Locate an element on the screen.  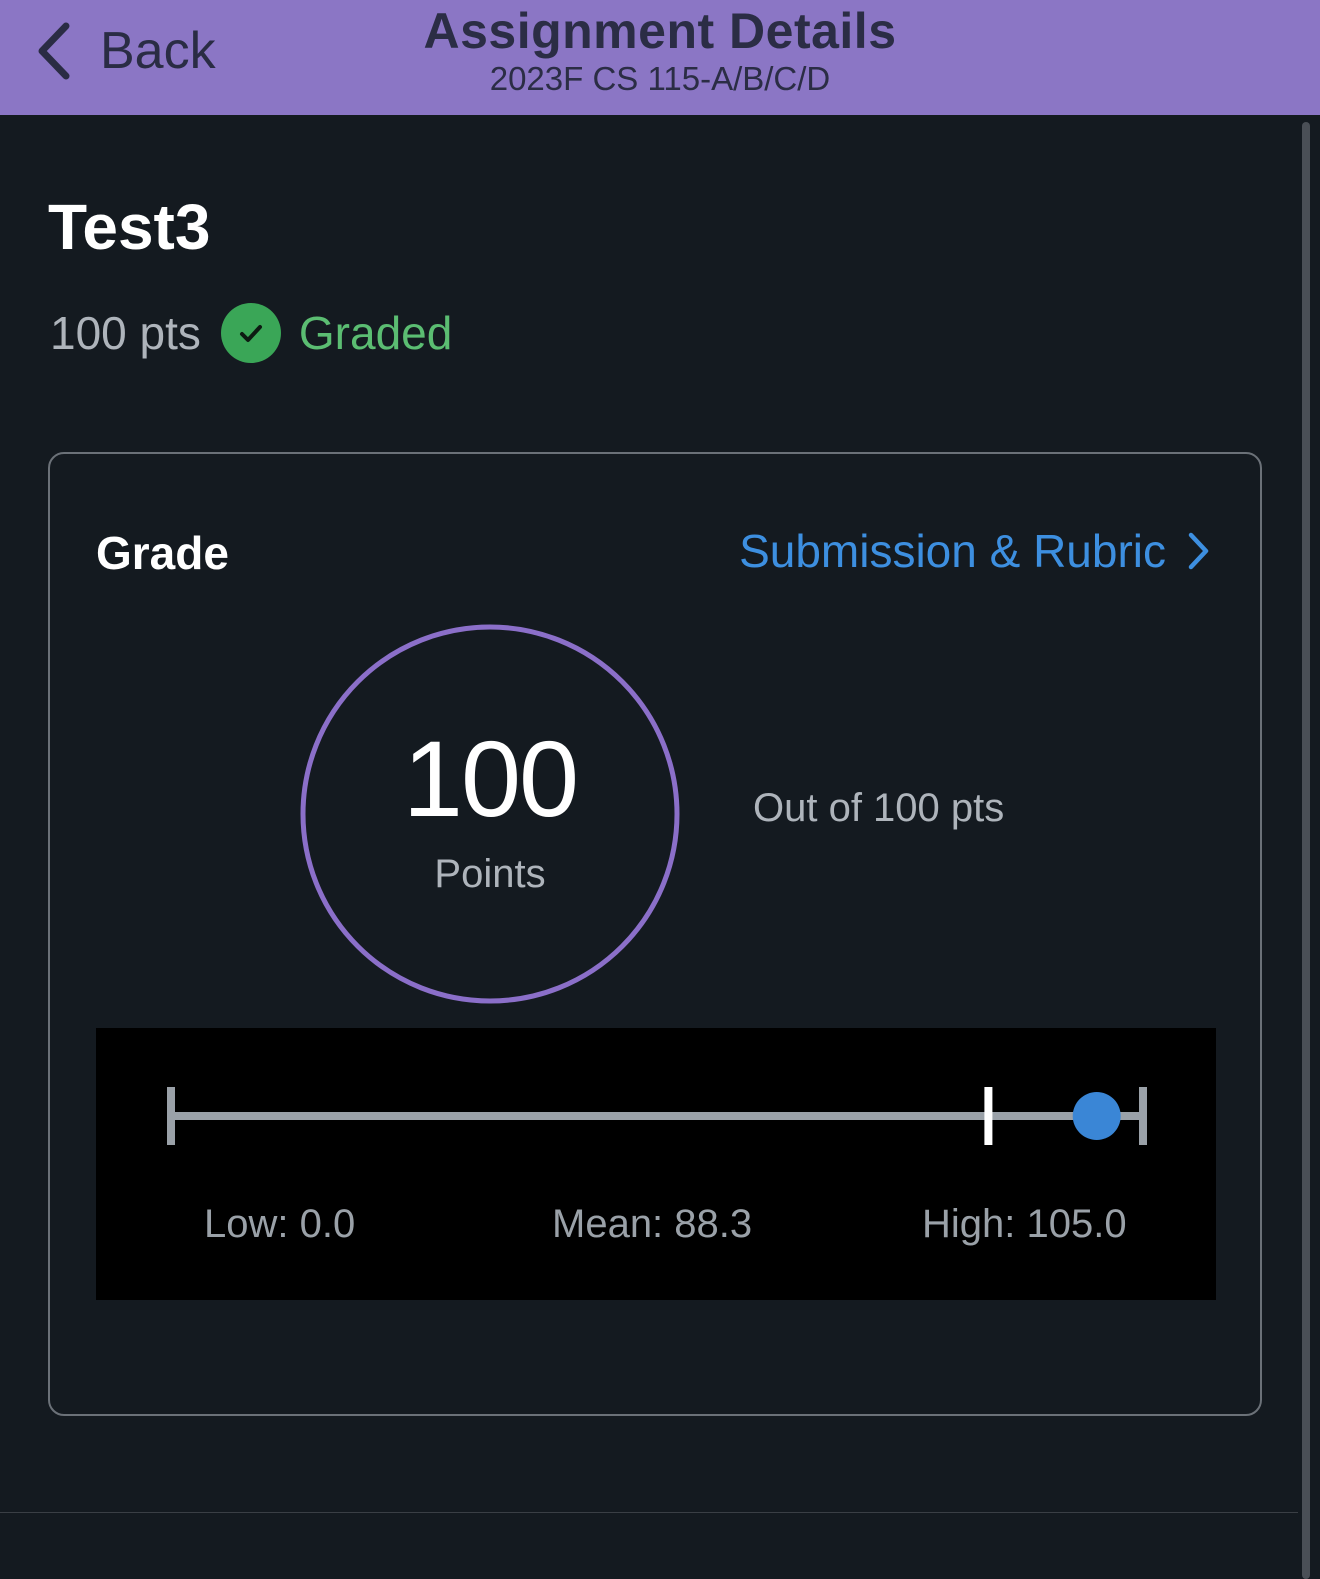
page-title: Assignment Details is located at coordinates (660, 31).